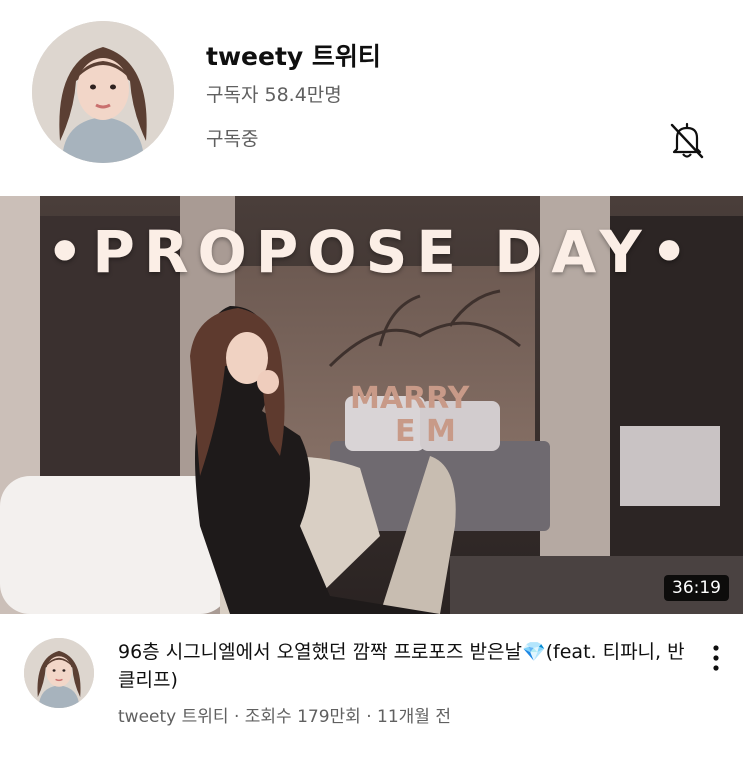  What do you see at coordinates (371, 252) in the screenshot?
I see `thumbnail-title-text: •PROPOSE DAY•` at bounding box center [371, 252].